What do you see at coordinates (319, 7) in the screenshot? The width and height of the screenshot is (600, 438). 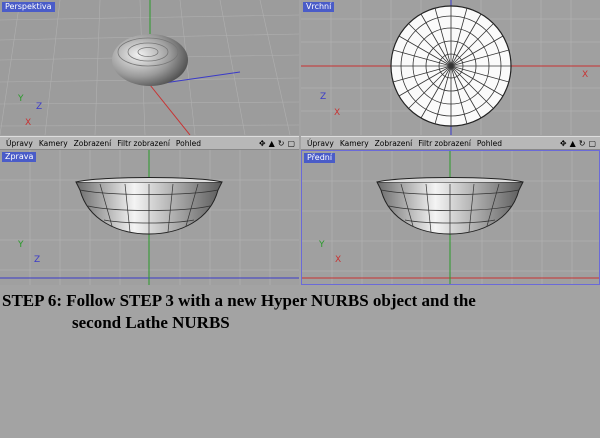 I see `viewport-label-top: Vrchní` at bounding box center [319, 7].